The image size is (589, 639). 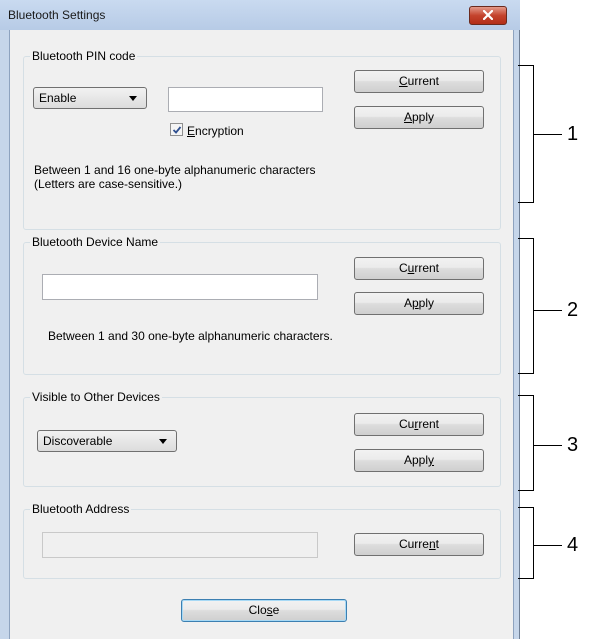 I want to click on encryption-label: Encryption, so click(x=215, y=131).